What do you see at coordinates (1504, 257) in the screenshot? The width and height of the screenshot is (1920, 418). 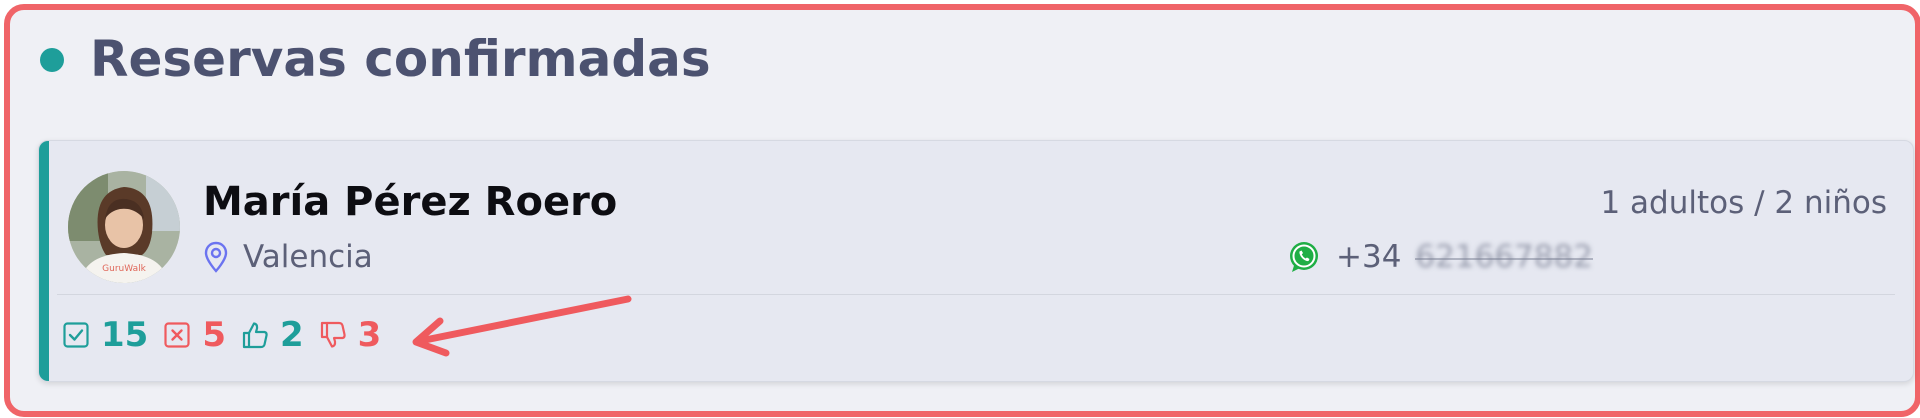 I see `phone-number-blurred: 621667882` at bounding box center [1504, 257].